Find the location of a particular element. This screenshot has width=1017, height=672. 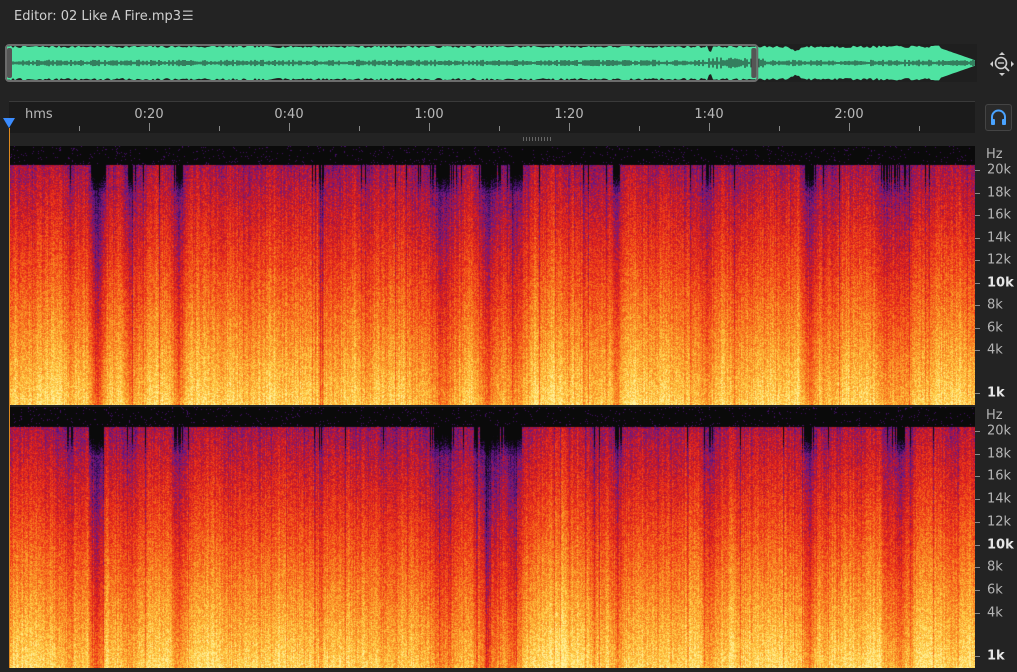

frequency-scale-right: Hz 20k 18k 16k 14k 12k 10k 8k 6k 4k 1k is located at coordinates (996, 537).